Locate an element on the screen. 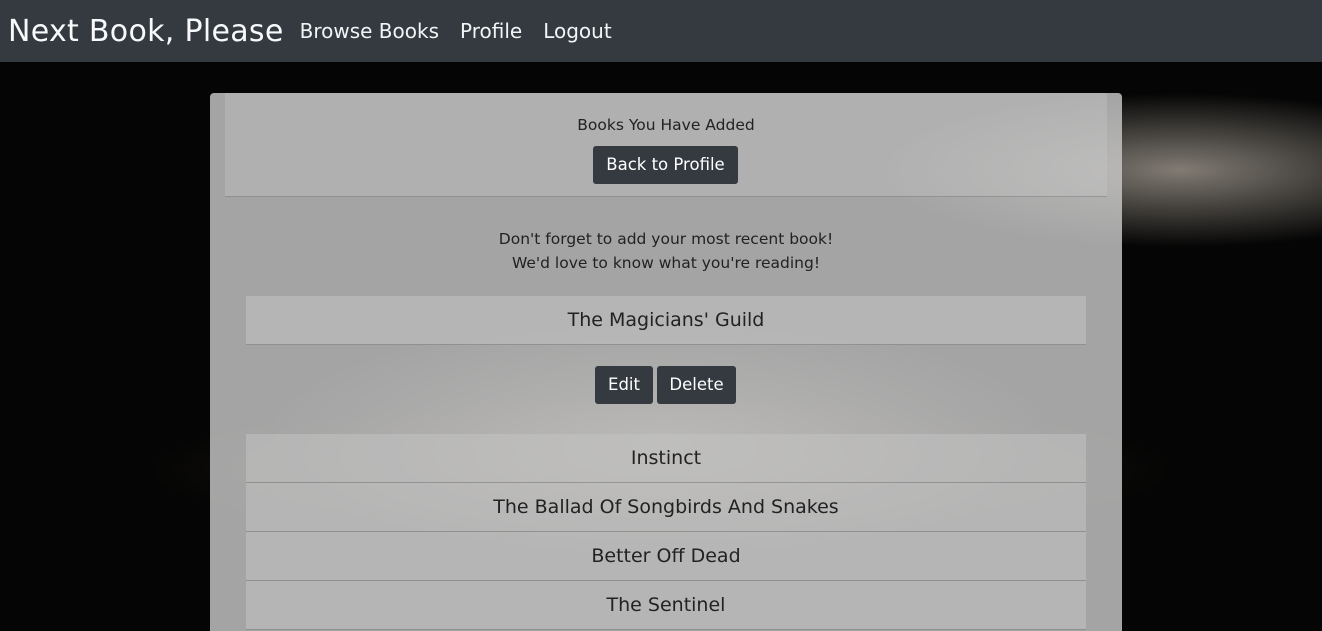  delete-button: Delete is located at coordinates (696, 385).